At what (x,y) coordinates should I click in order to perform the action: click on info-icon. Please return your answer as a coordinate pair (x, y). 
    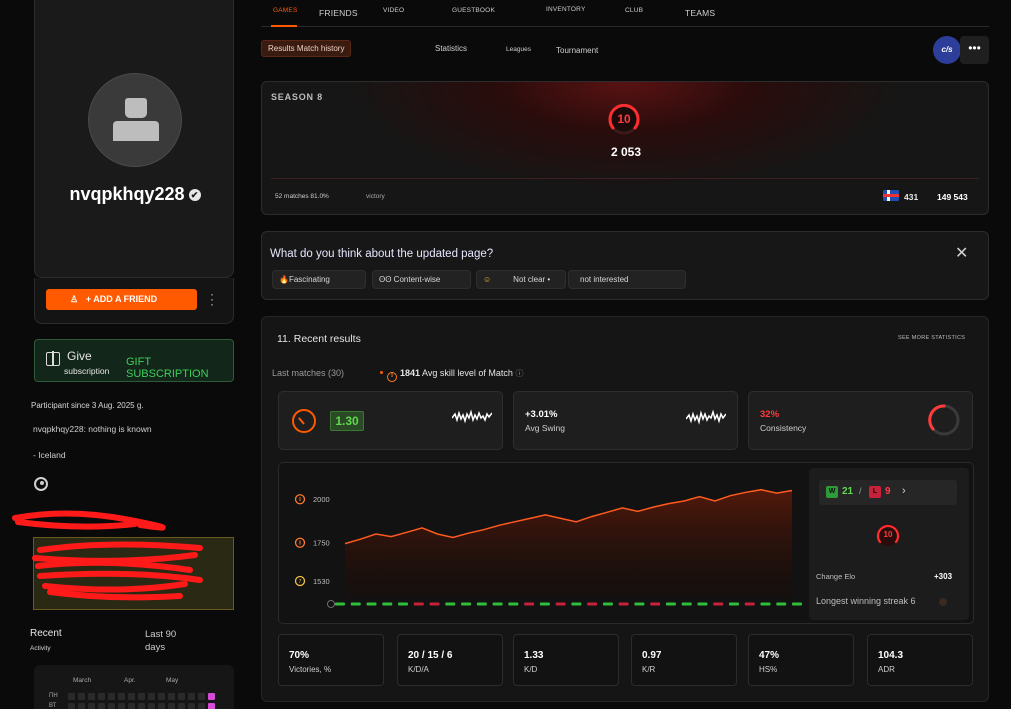
    Looking at the image, I should click on (331, 604).